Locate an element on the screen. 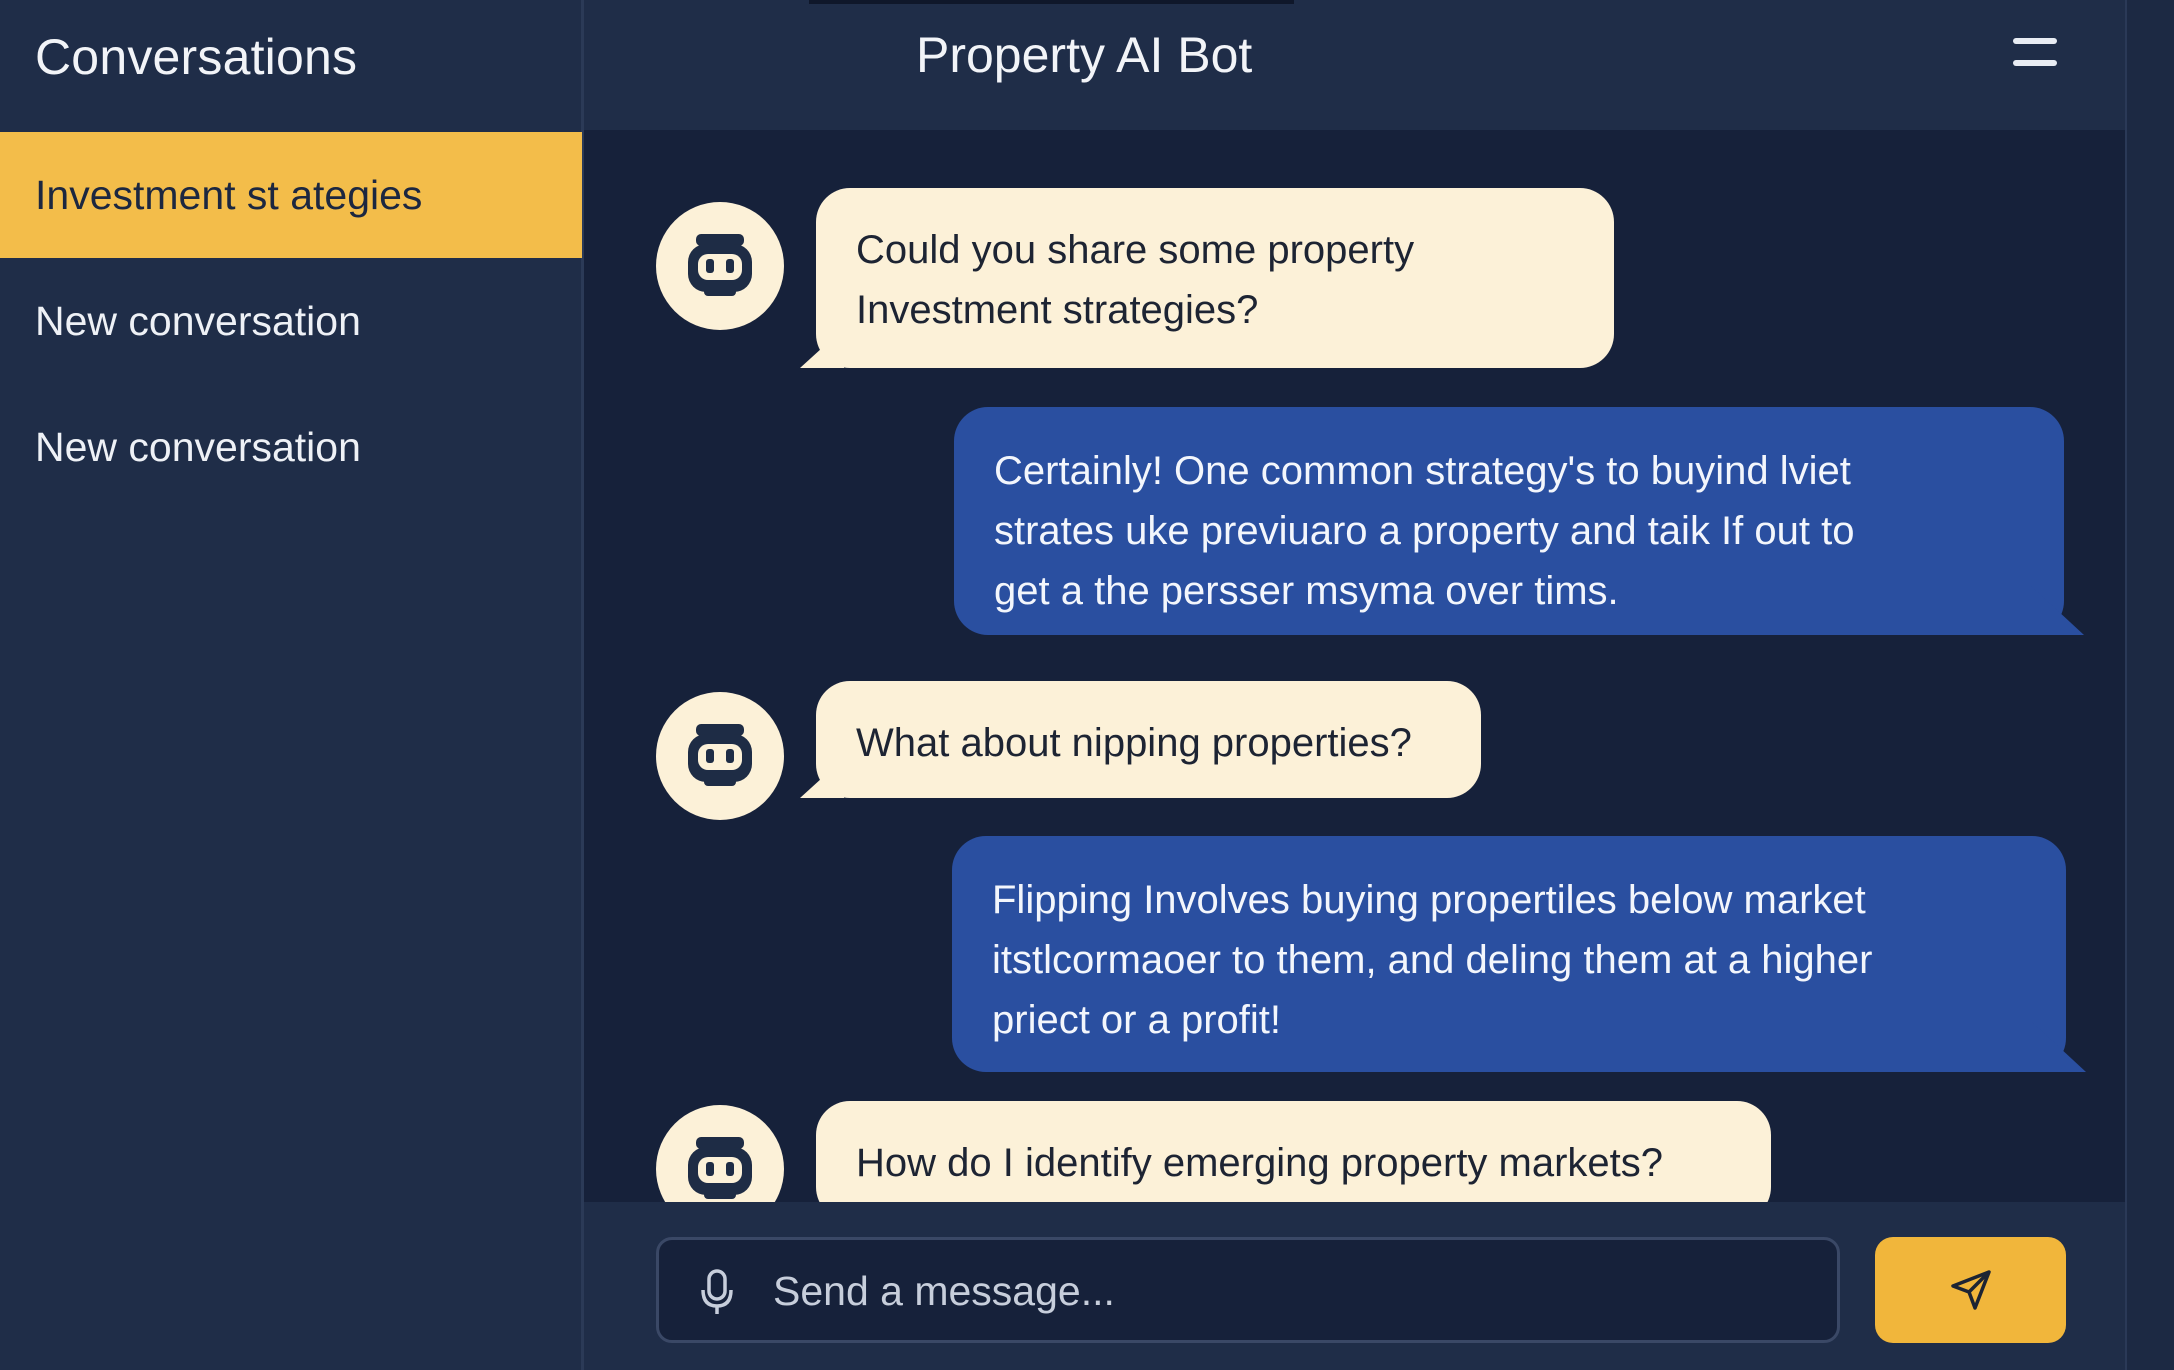  message-composer is located at coordinates (1354, 1286).